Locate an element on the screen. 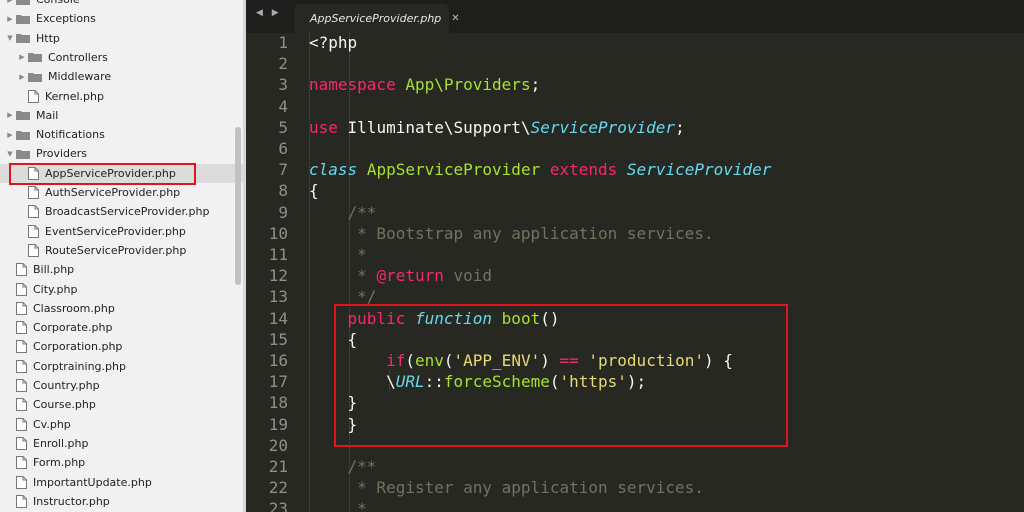 The height and width of the screenshot is (512, 1024). code-token: * Bootstrap any application services. is located at coordinates (511, 233).